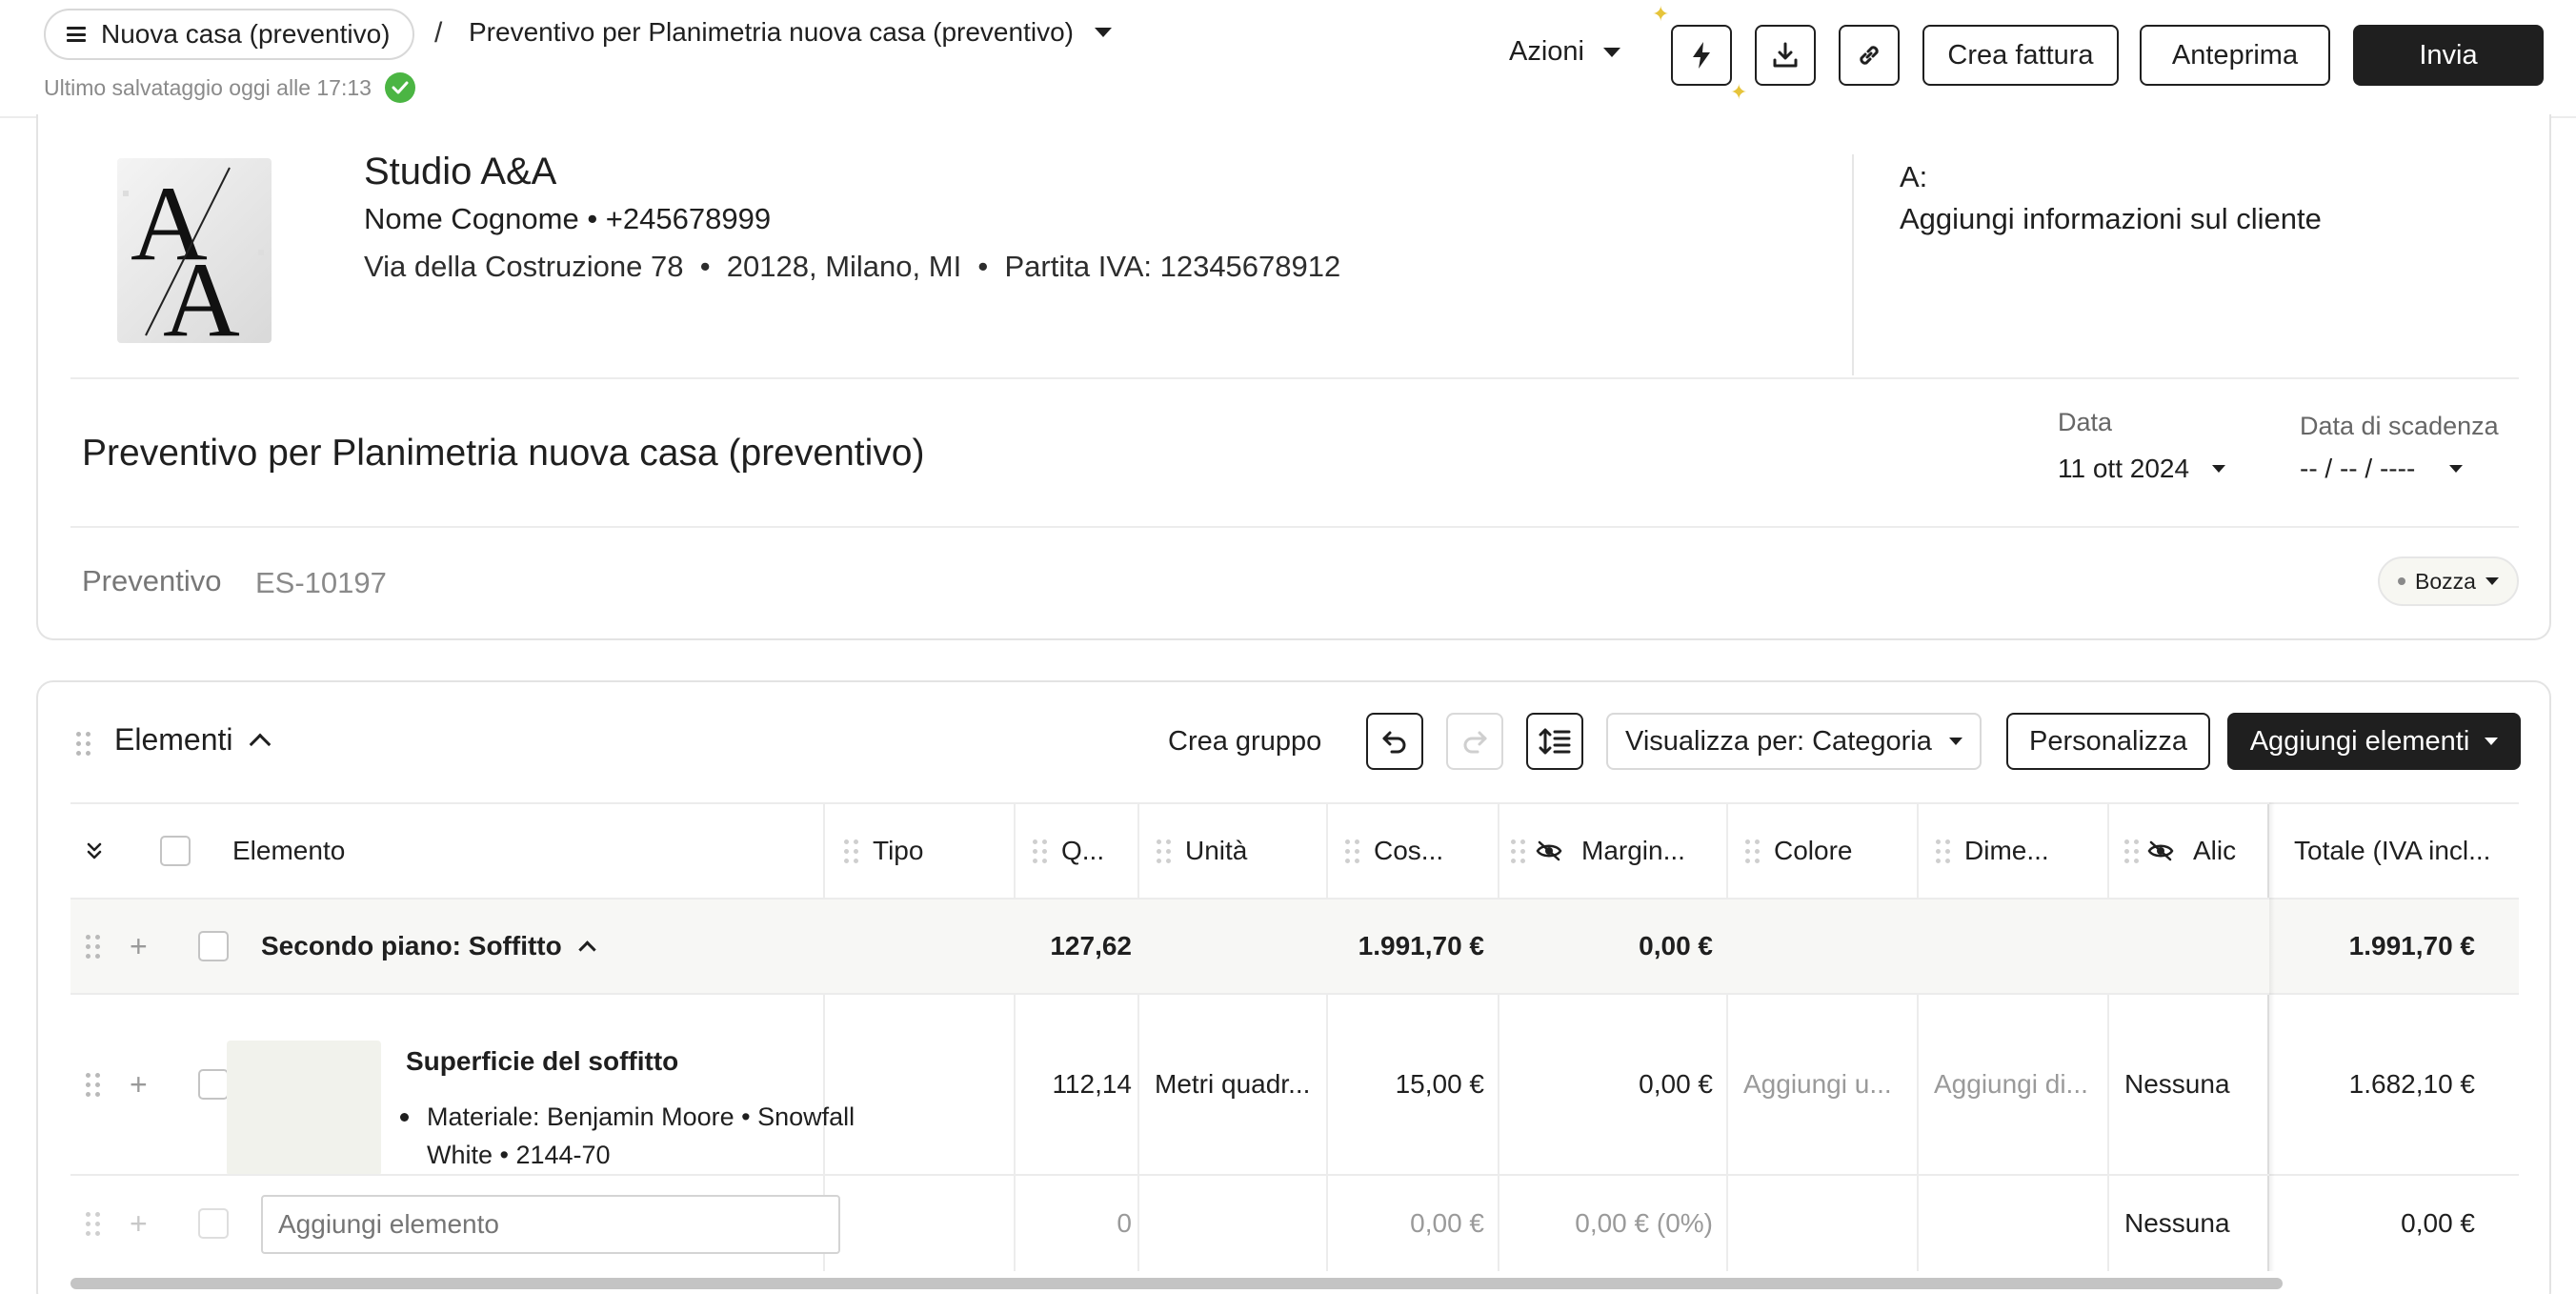 The image size is (2576, 1294). What do you see at coordinates (2399, 426) in the screenshot?
I see `due-date-label: Data di scadenza` at bounding box center [2399, 426].